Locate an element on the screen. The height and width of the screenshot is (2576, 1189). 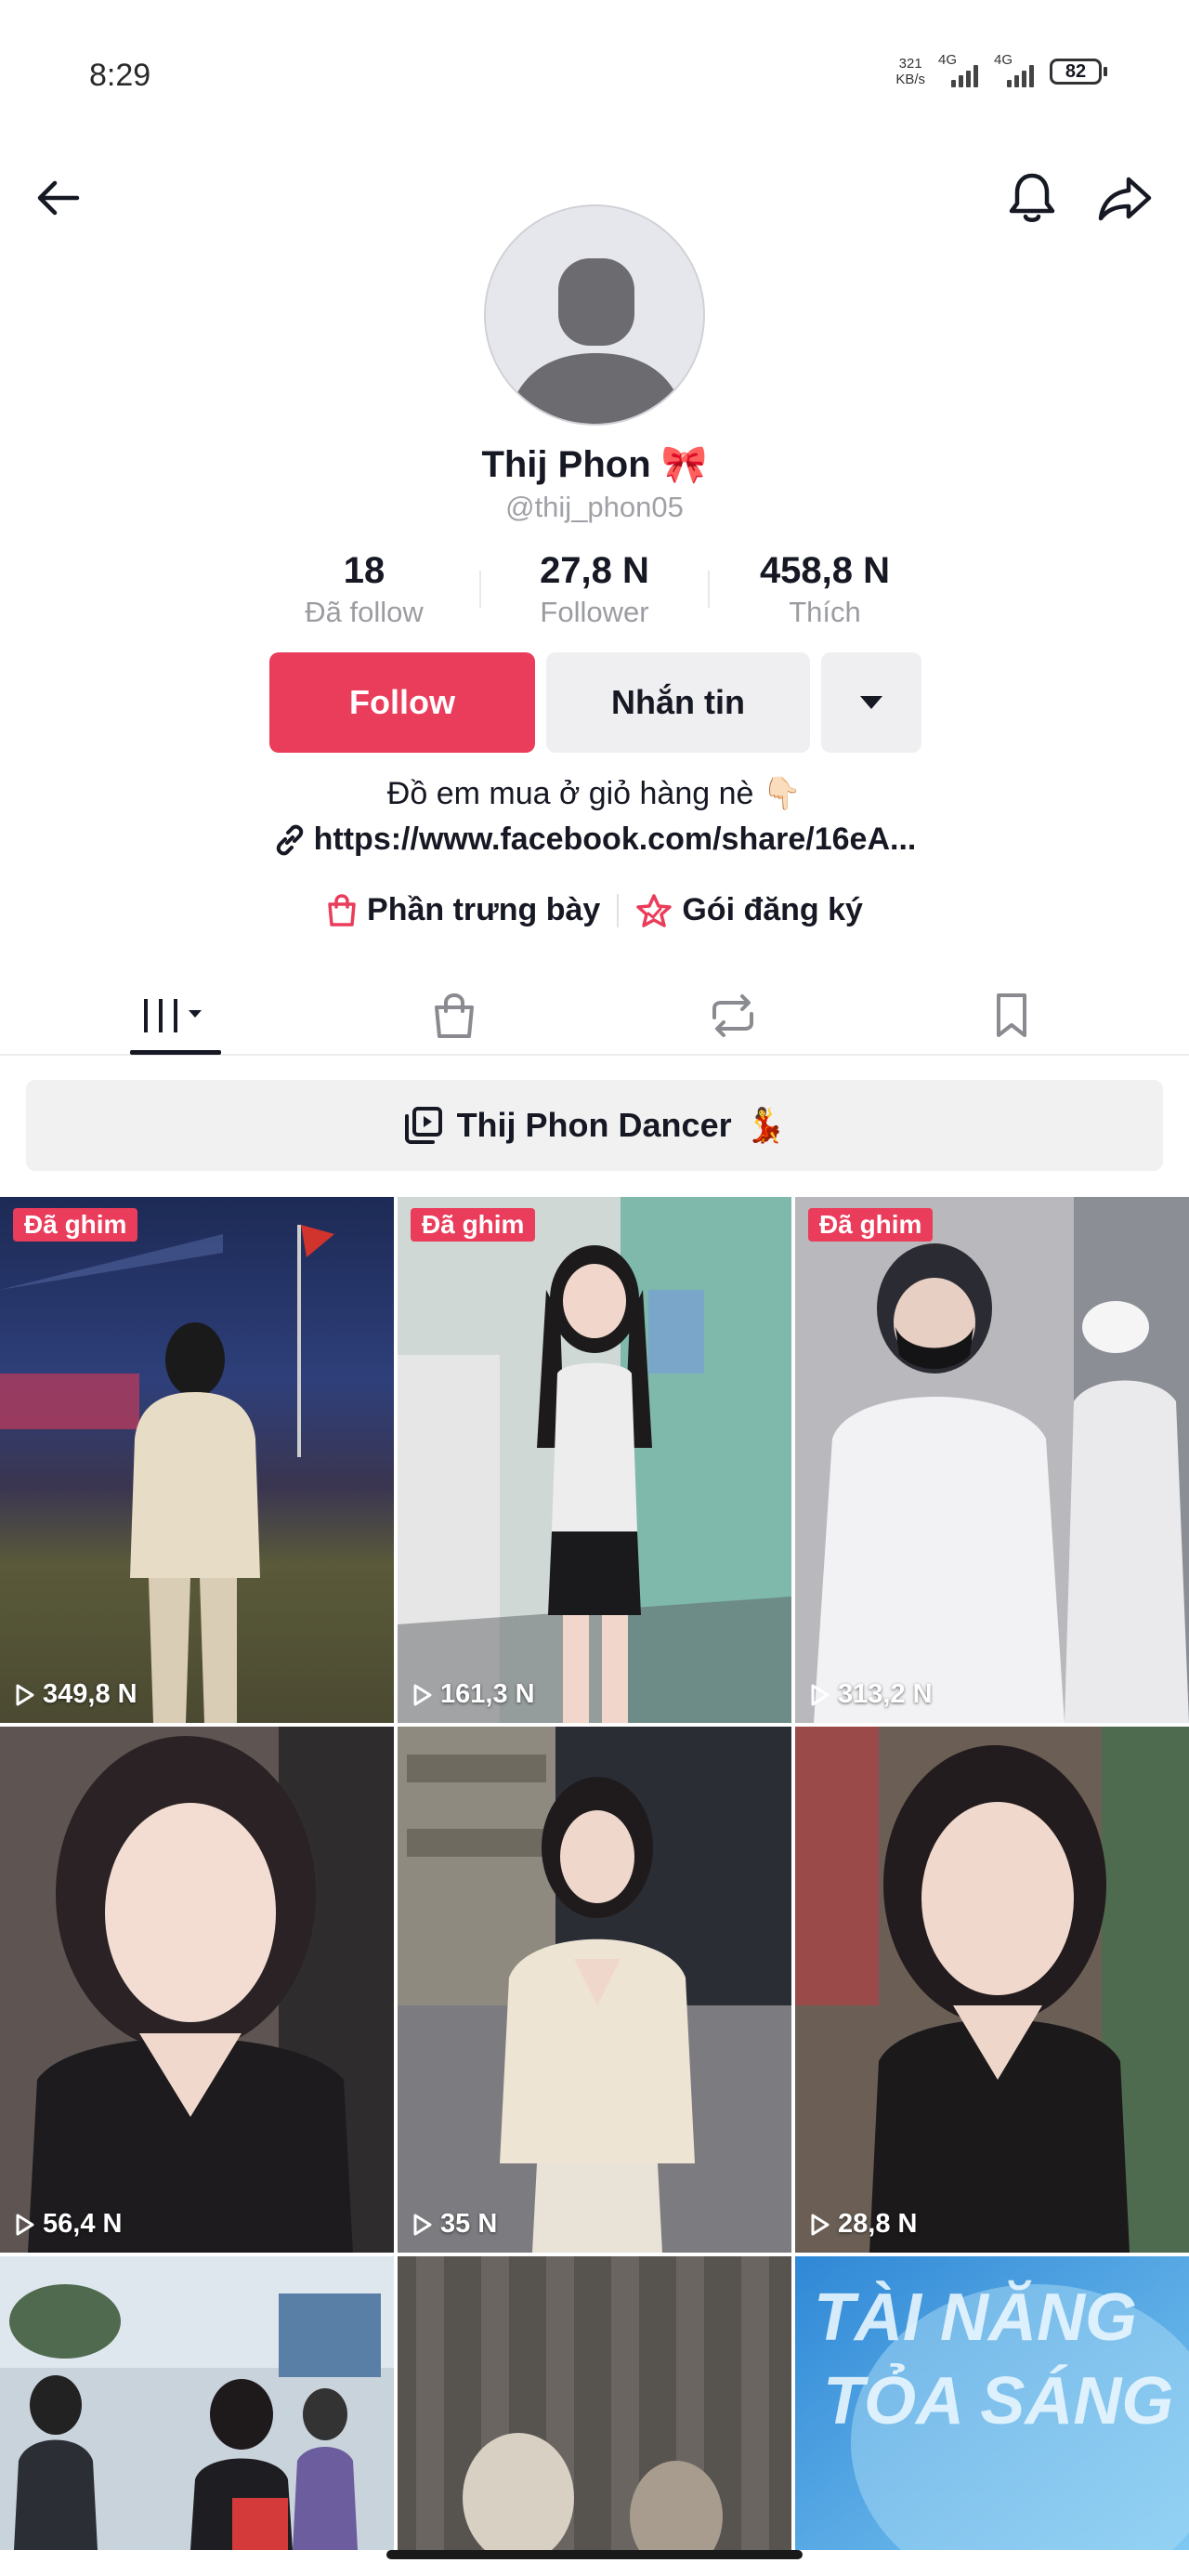
video-tile: 56,4 N is located at coordinates (197, 1990).